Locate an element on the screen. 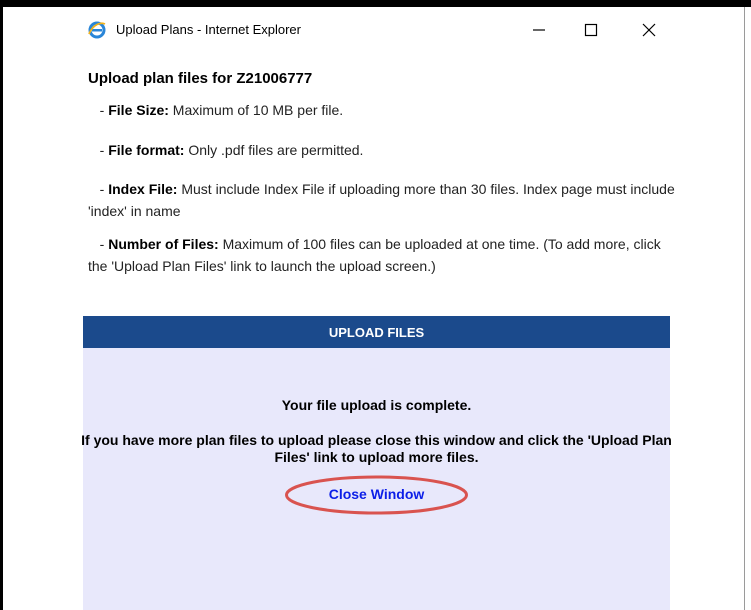  rule-label: File format: is located at coordinates (146, 150).